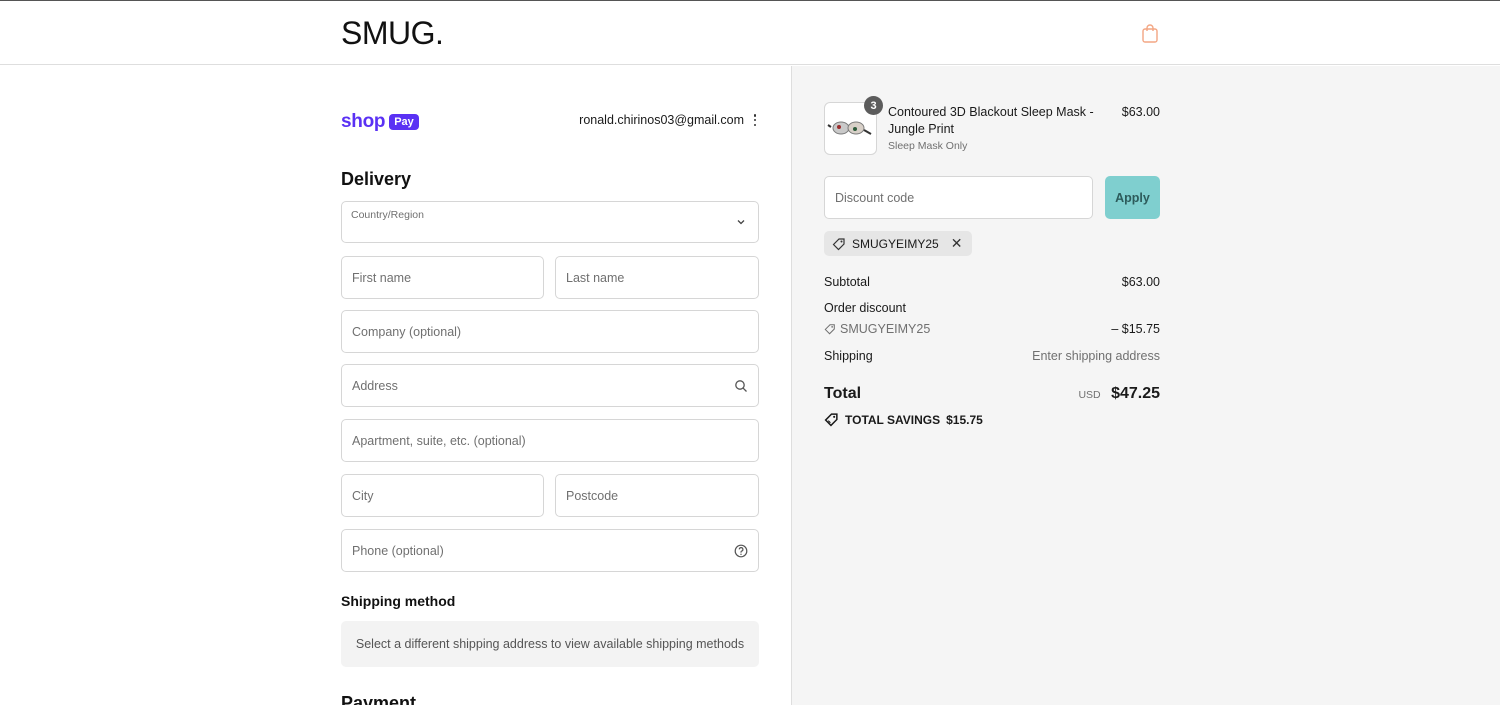 This screenshot has height=705, width=1500. What do you see at coordinates (592, 495) in the screenshot?
I see `postcode-placeholder: Postcode` at bounding box center [592, 495].